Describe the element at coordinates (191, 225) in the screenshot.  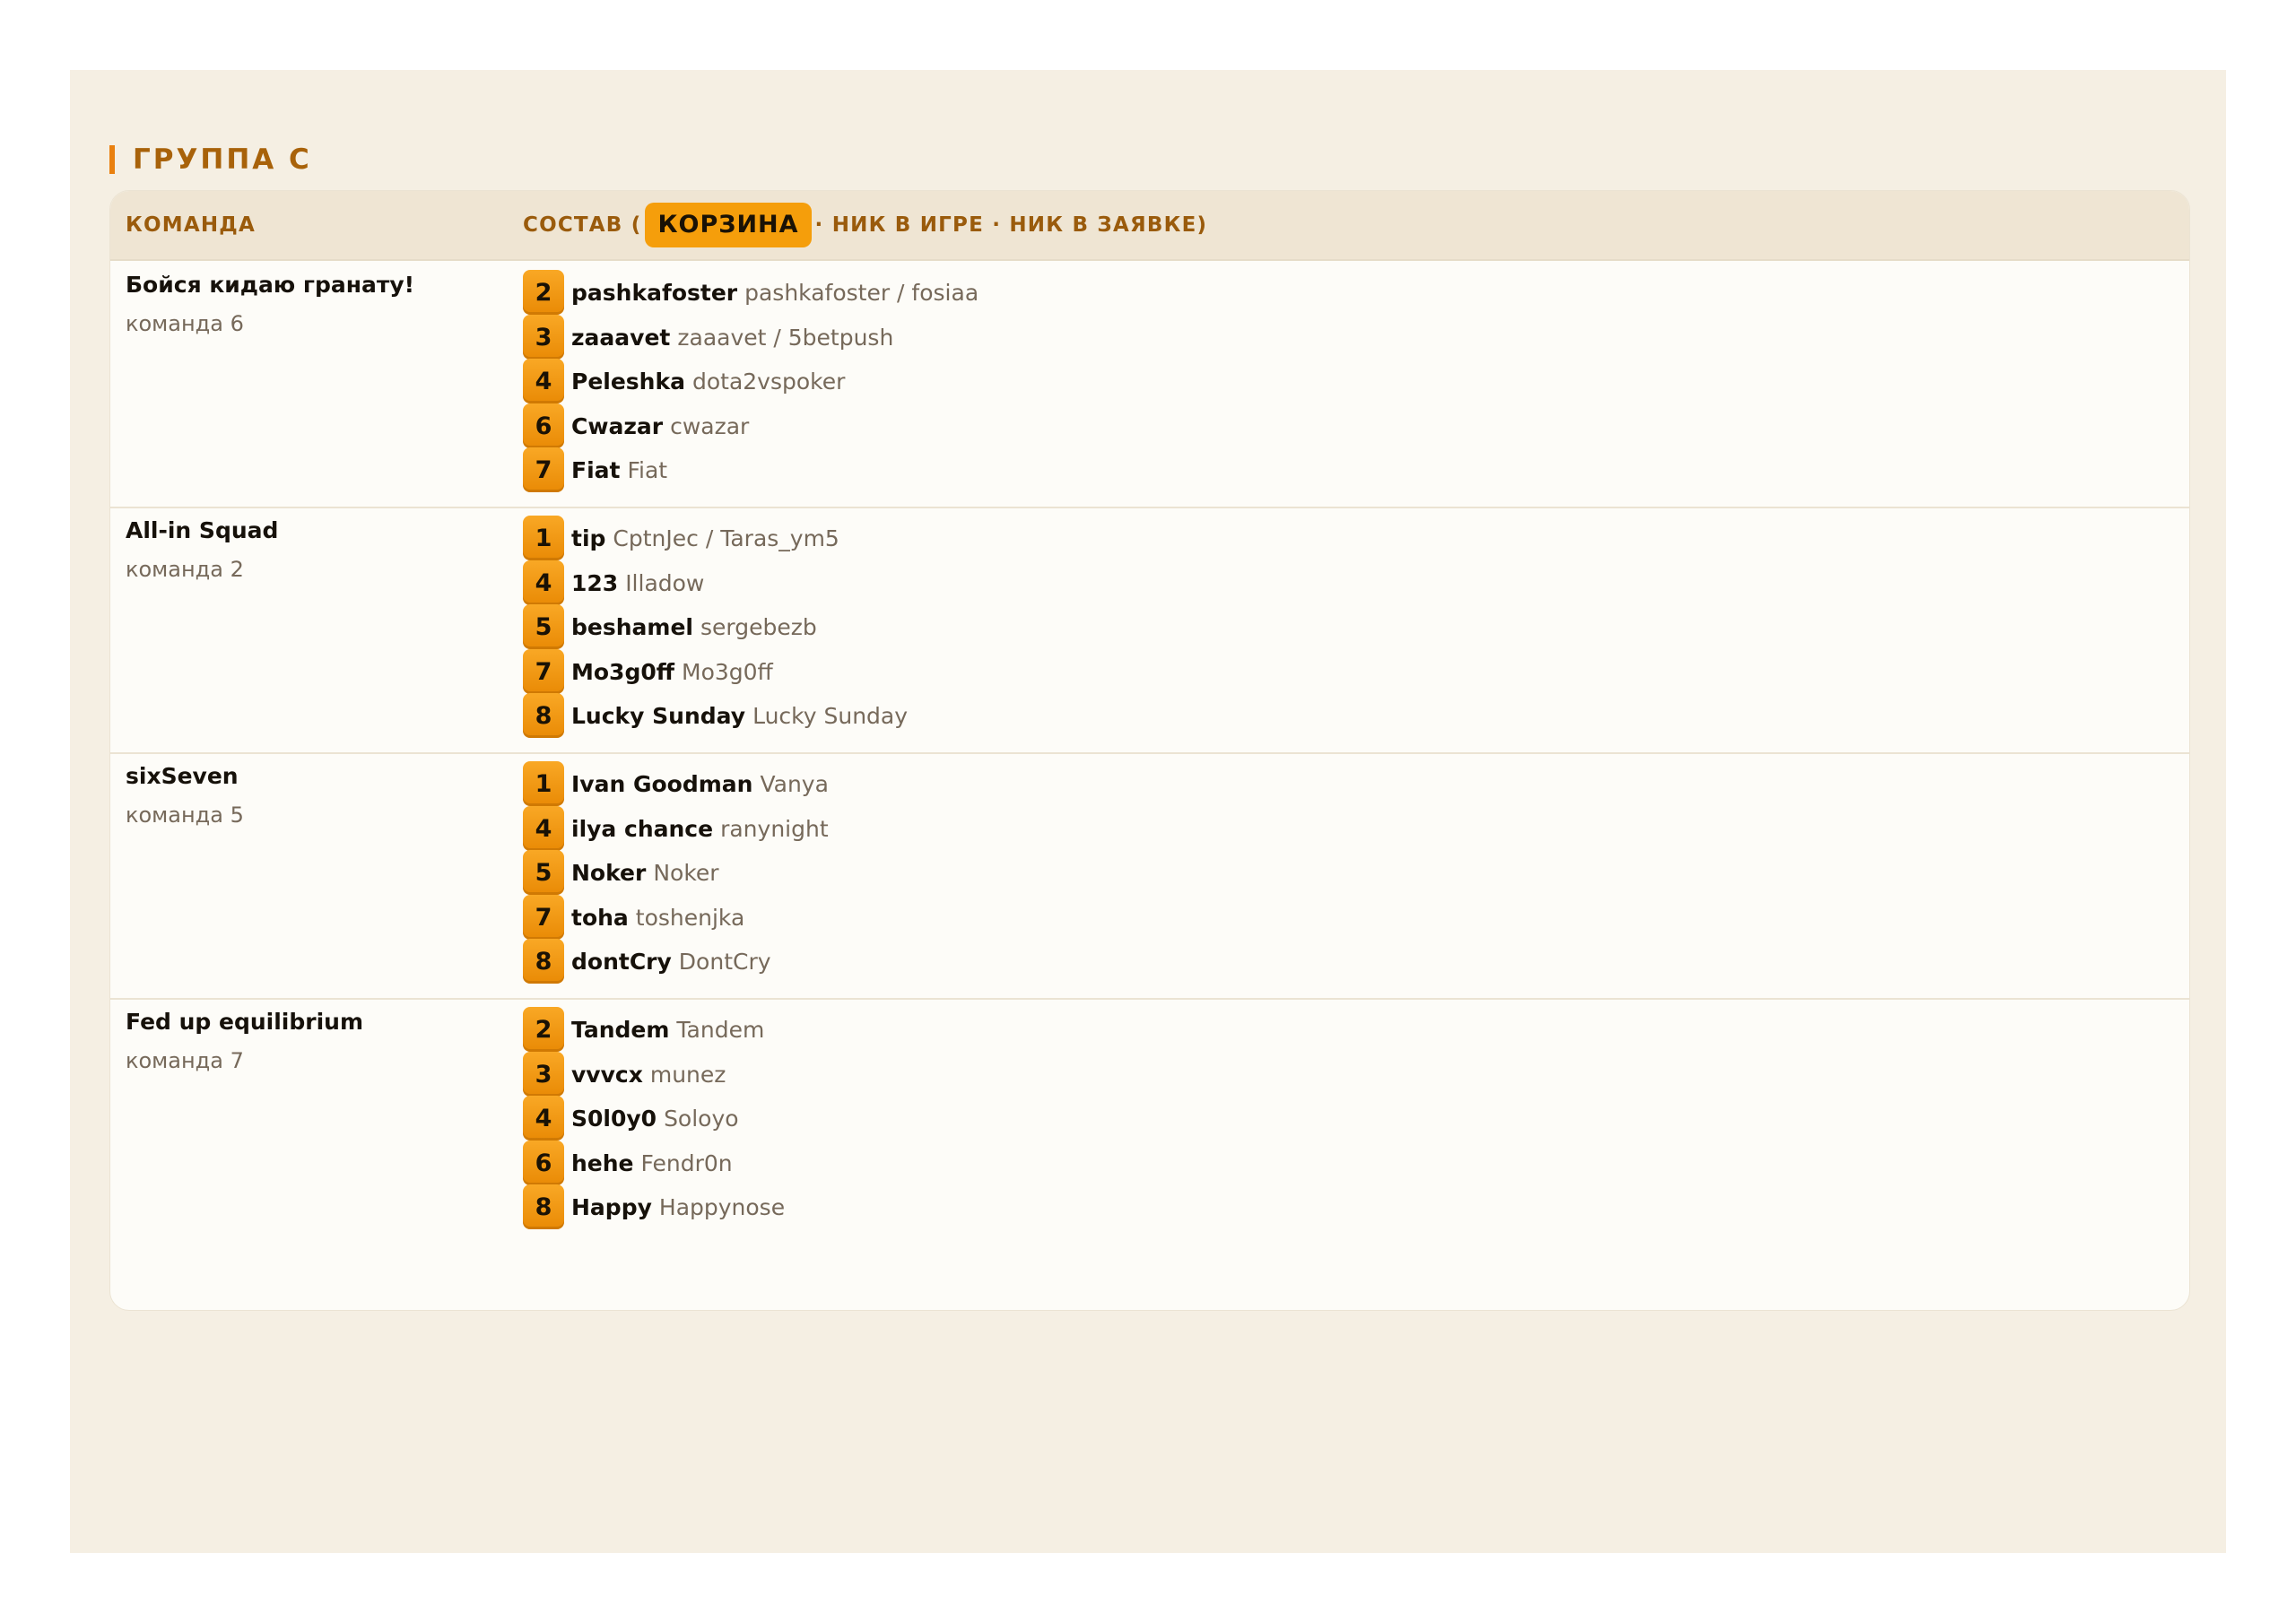
I see `column-header-team: КОМАНДА` at that location.